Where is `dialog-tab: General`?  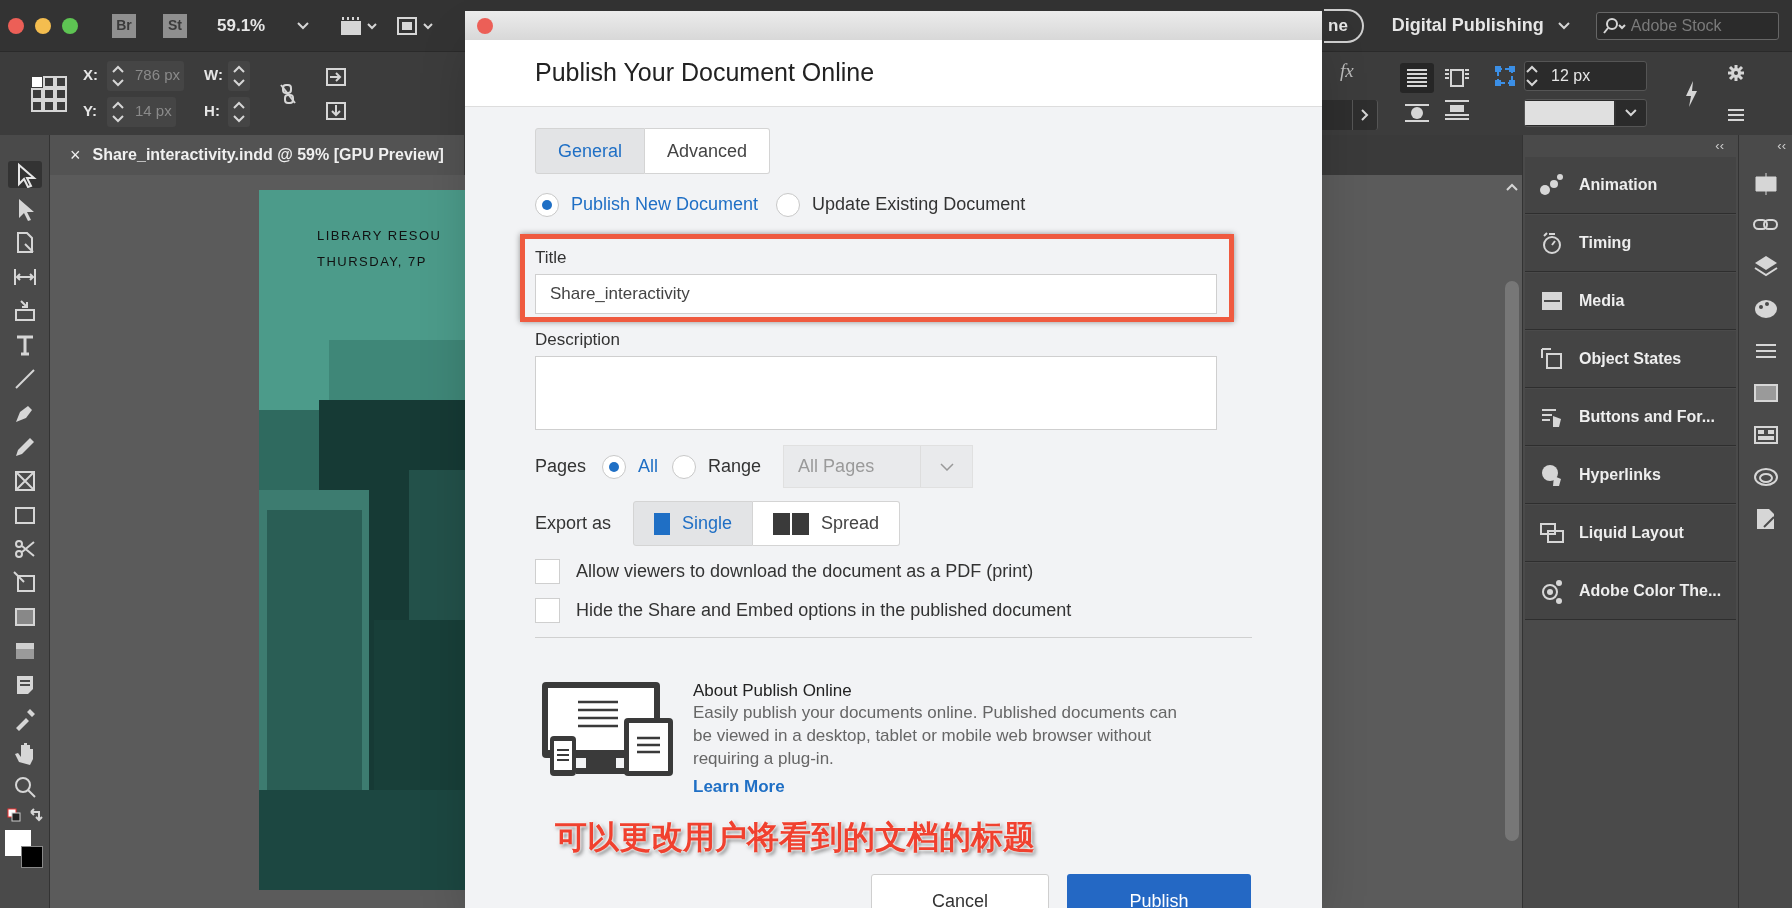 dialog-tab: General is located at coordinates (590, 151).